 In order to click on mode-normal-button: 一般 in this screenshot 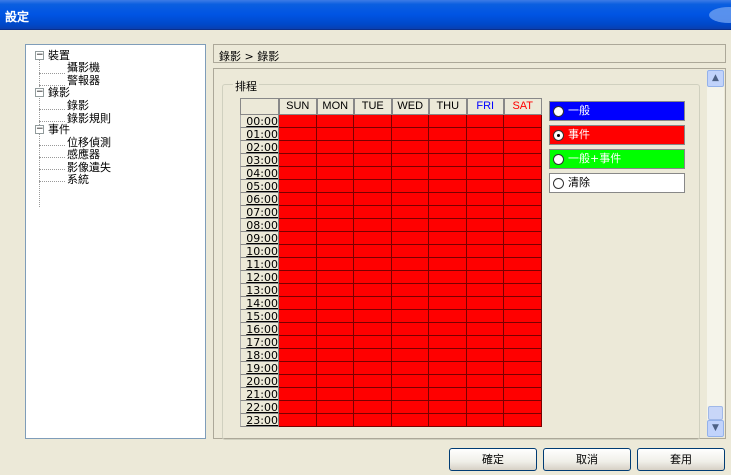, I will do `click(617, 111)`.